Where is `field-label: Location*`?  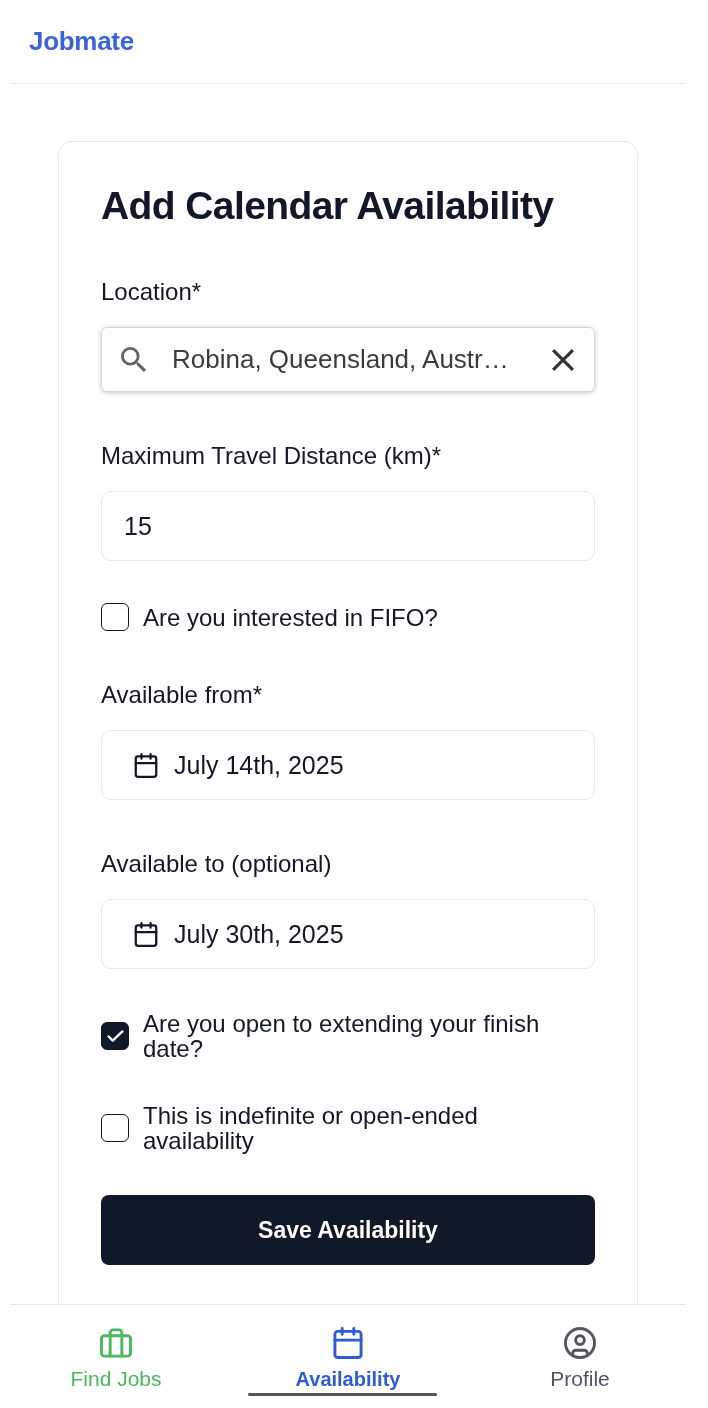
field-label: Location* is located at coordinates (152, 292).